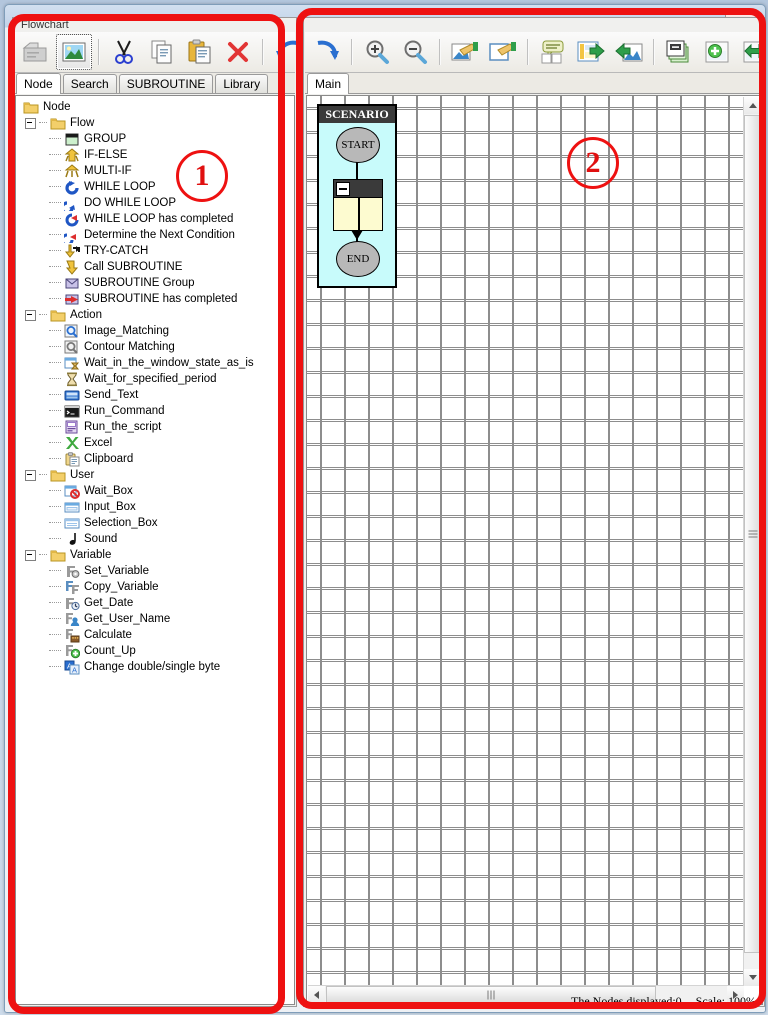 The width and height of the screenshot is (768, 1015). I want to click on scenario-block: SCENARIO START END, so click(357, 196).